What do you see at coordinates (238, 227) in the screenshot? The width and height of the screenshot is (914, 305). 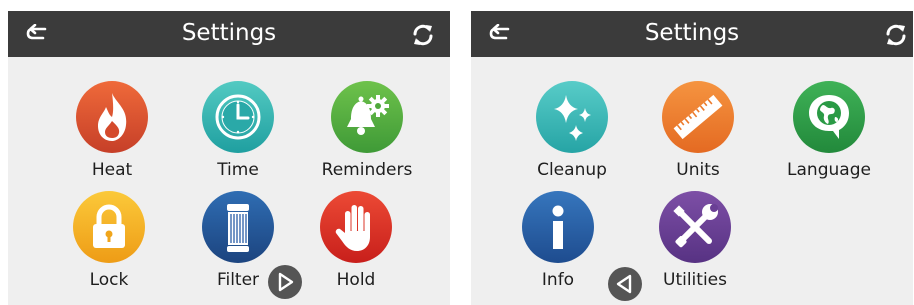 I see `filter-cartridge-icon` at bounding box center [238, 227].